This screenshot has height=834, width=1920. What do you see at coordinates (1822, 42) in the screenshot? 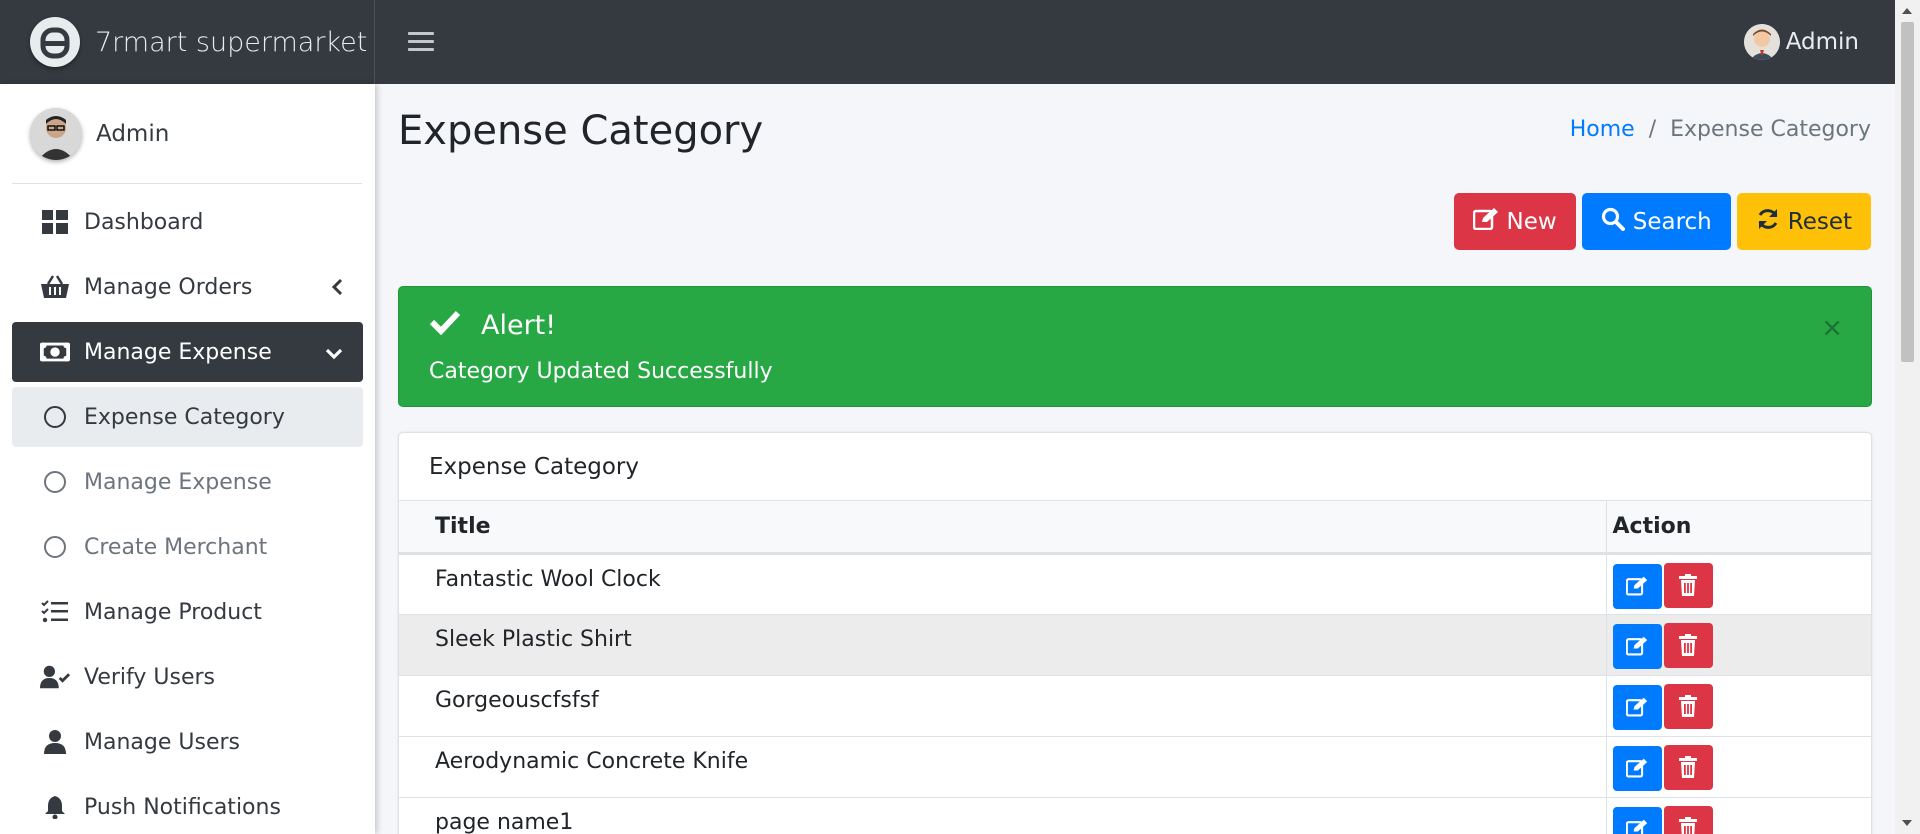
I see `user-name: Admin` at bounding box center [1822, 42].